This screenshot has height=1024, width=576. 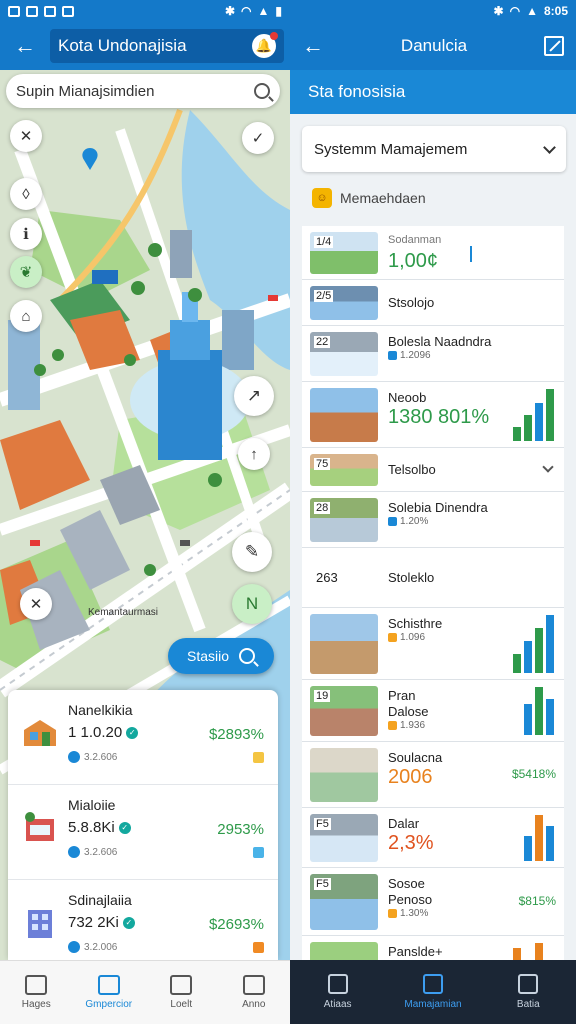 What do you see at coordinates (40, 924) in the screenshot?
I see `office-building-icon` at bounding box center [40, 924].